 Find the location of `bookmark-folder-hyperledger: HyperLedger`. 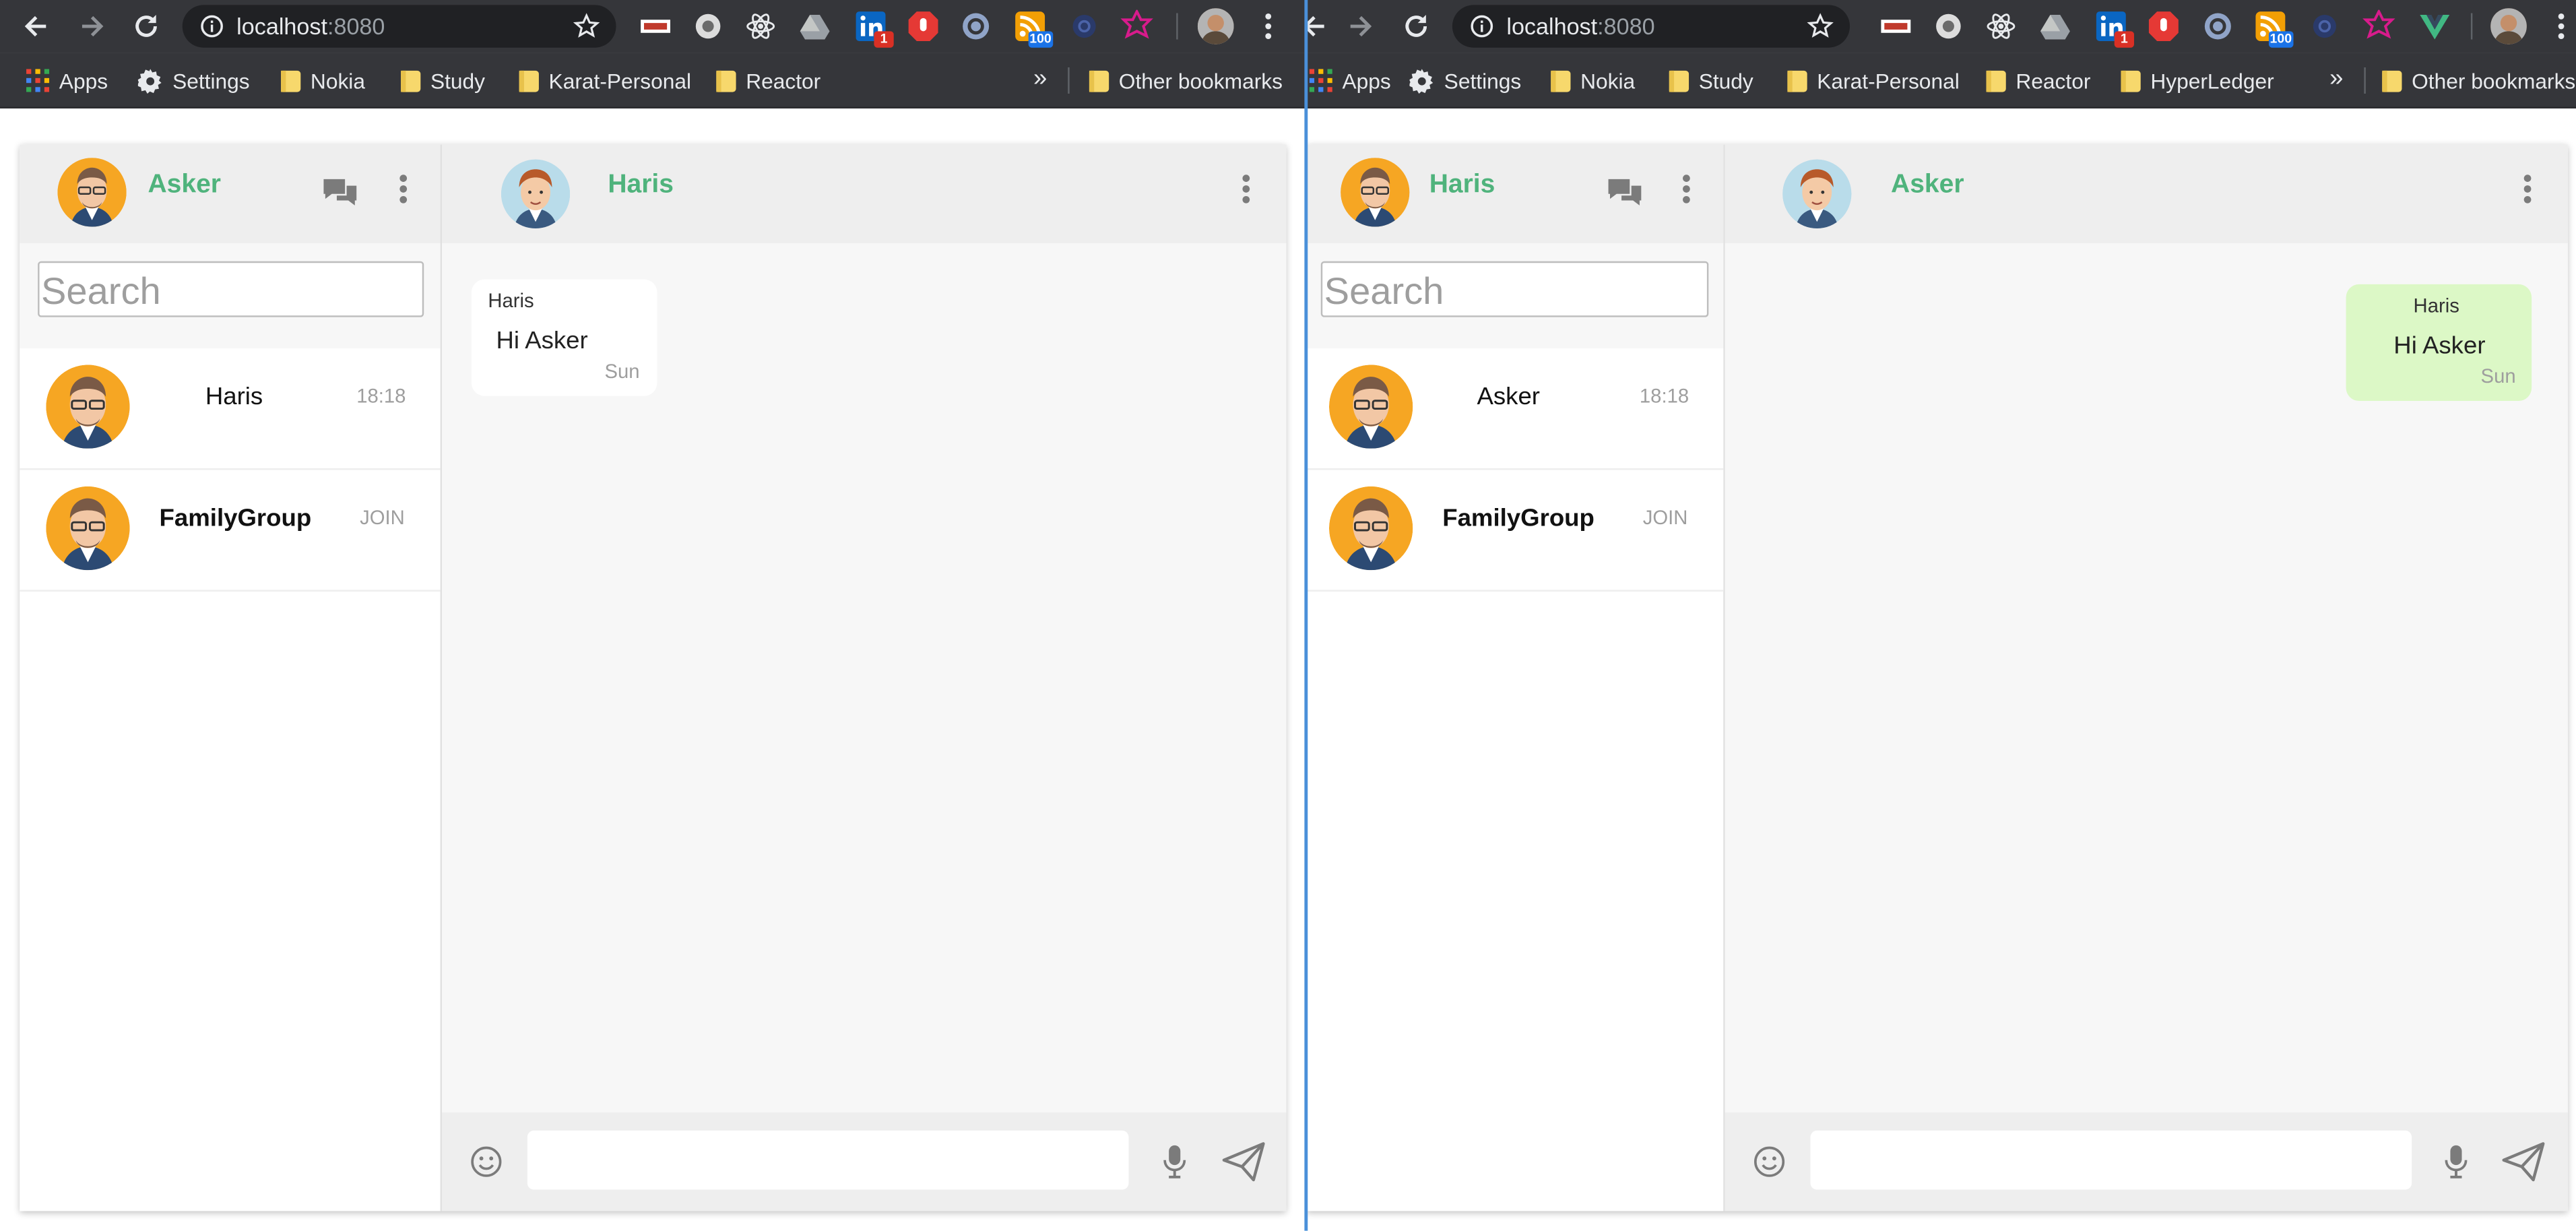

bookmark-folder-hyperledger: HyperLedger is located at coordinates (2198, 80).